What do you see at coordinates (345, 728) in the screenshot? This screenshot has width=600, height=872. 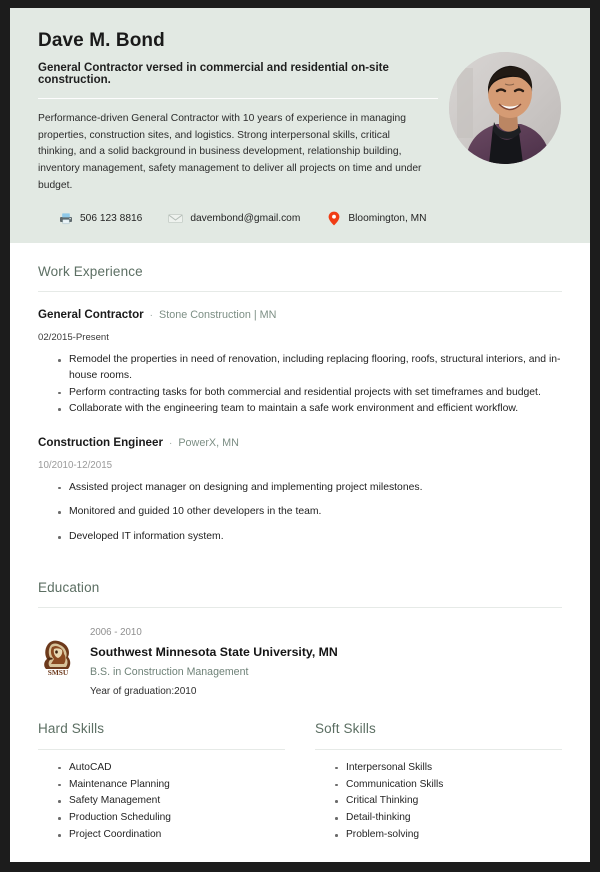 I see `section-title-soft-skills: Soft Skills` at bounding box center [345, 728].